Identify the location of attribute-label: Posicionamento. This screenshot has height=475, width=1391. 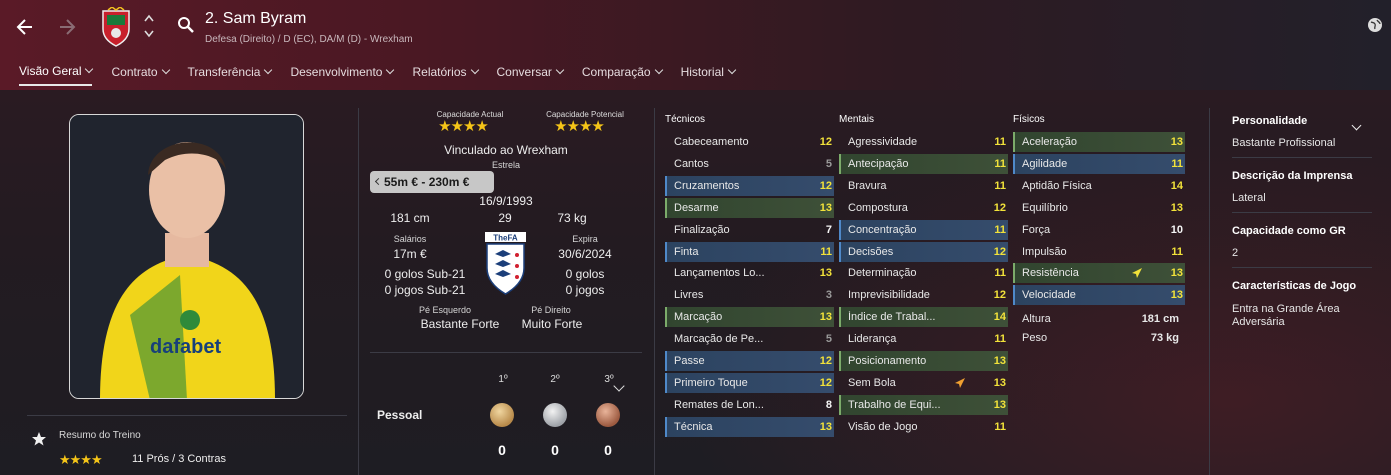
(887, 361).